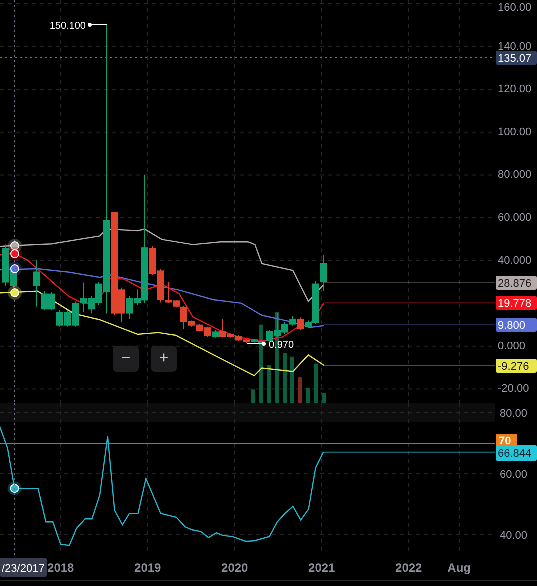 The height and width of the screenshot is (586, 537). Describe the element at coordinates (514, 536) in the screenshot. I see `rsi-axis-label: 40.00` at that location.